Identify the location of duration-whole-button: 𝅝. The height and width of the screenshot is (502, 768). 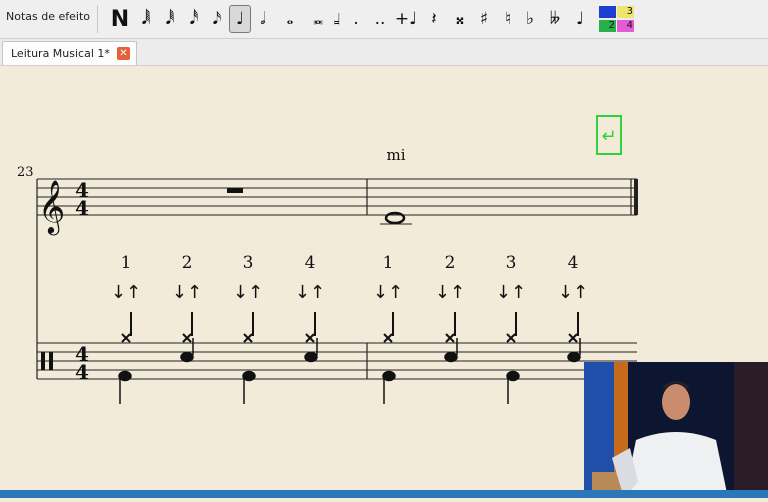
(290, 19).